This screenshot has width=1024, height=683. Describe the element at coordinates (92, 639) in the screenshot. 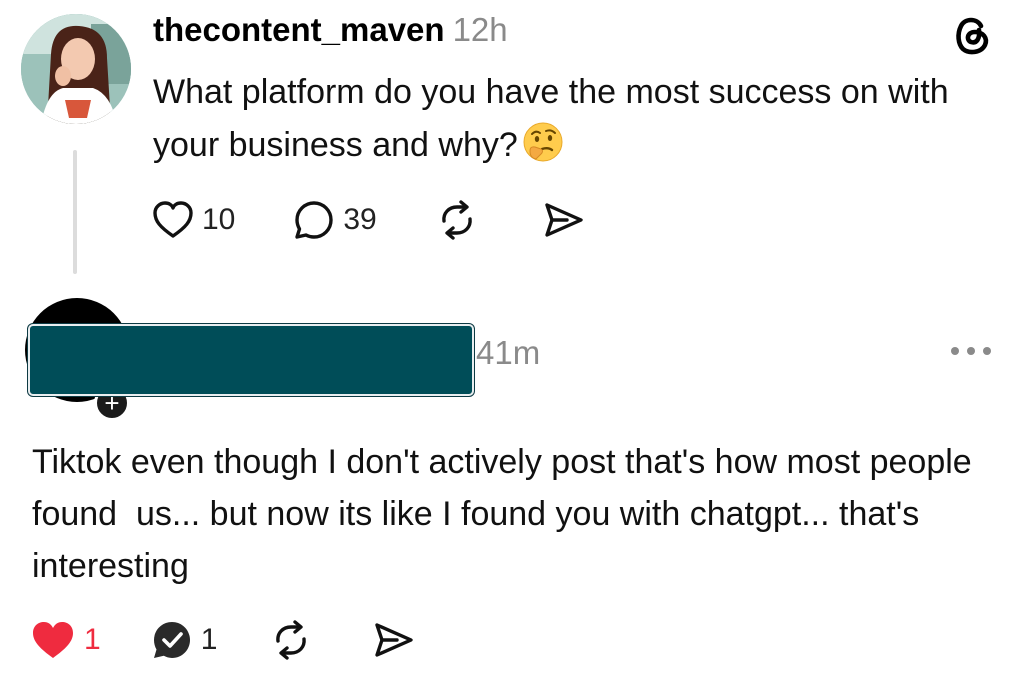

I see `reply-like-count: 1` at that location.